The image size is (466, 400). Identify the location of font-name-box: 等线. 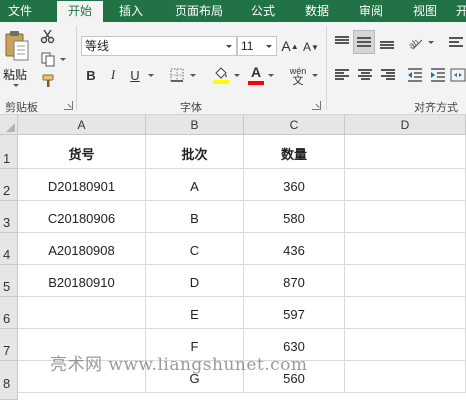
(159, 46).